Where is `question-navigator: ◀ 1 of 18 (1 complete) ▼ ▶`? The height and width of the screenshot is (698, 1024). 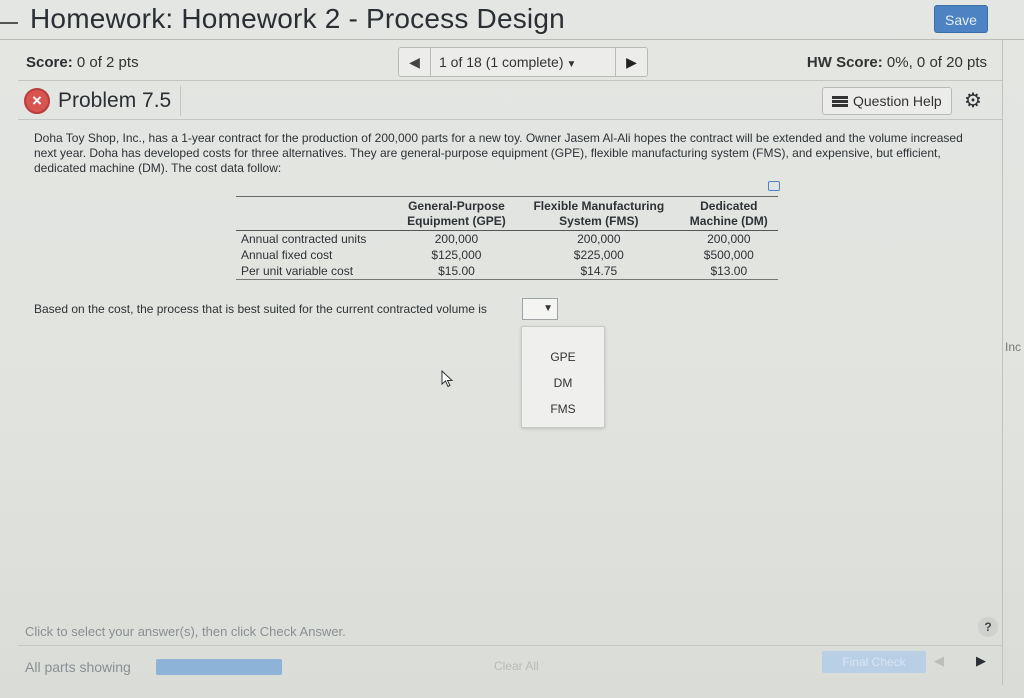 question-navigator: ◀ 1 of 18 (1 complete) ▼ ▶ is located at coordinates (523, 62).